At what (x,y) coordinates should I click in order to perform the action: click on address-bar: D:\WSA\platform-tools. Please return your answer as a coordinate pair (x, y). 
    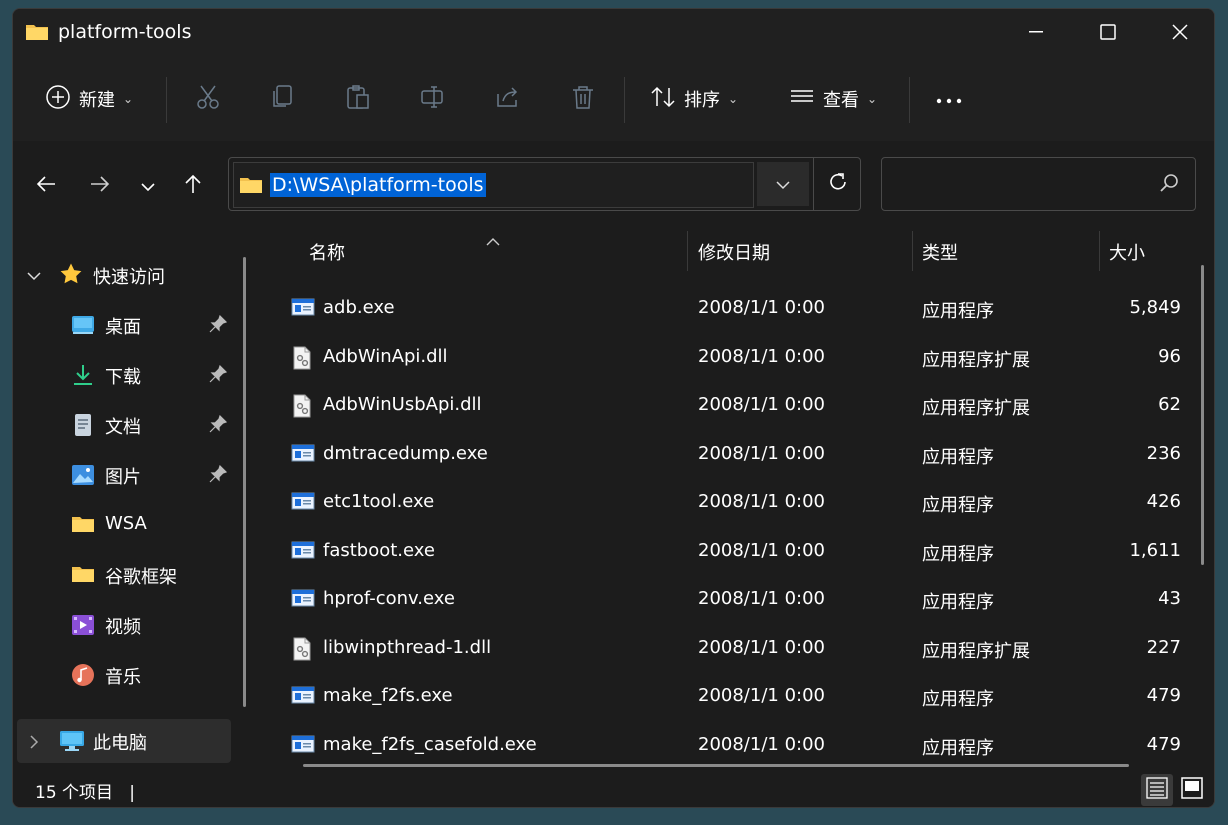
    Looking at the image, I should click on (544, 184).